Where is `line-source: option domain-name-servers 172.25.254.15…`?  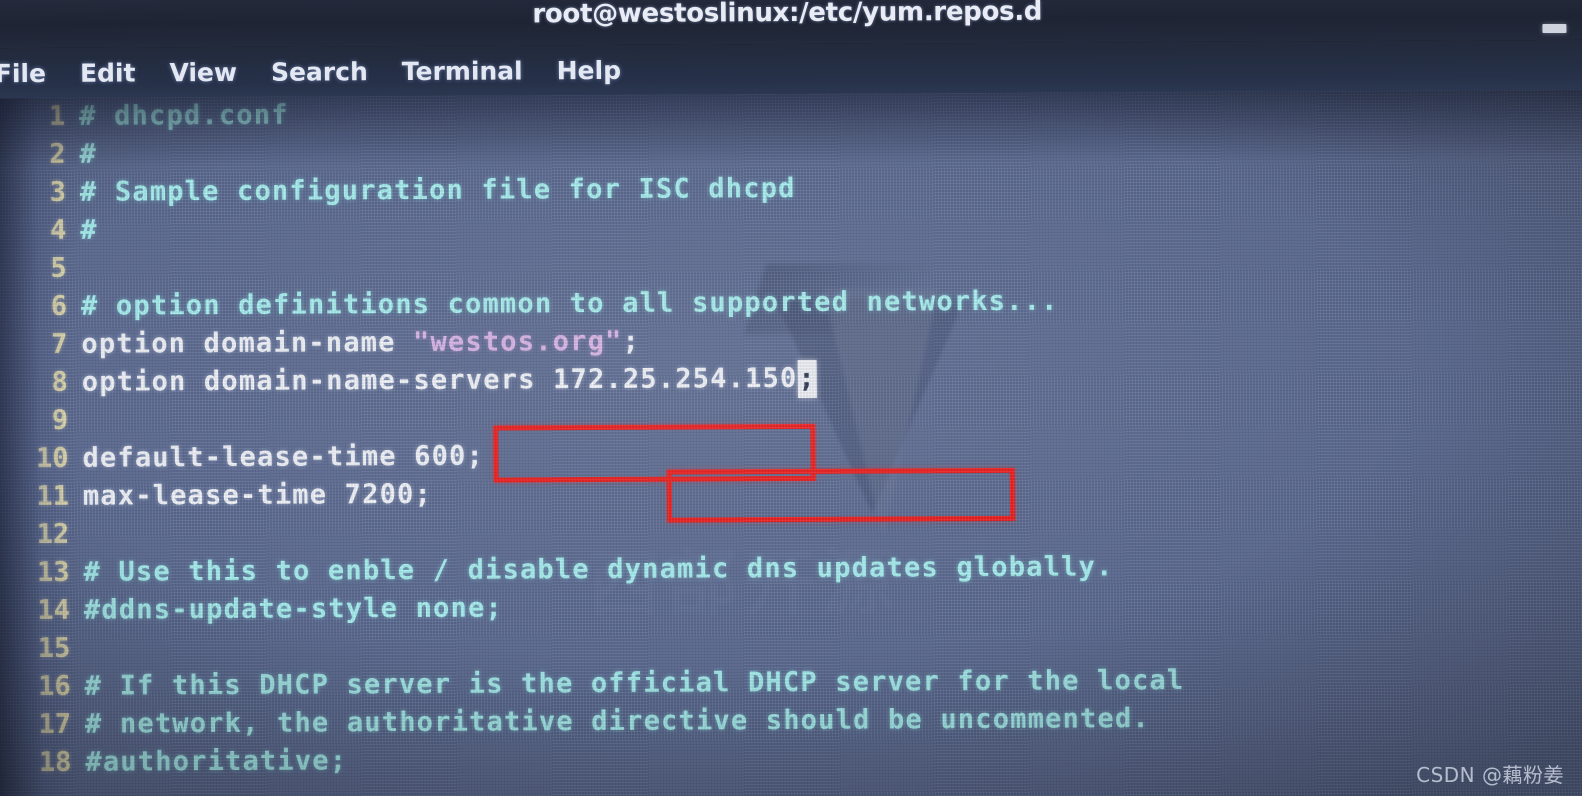
line-source: option domain-name-servers 172.25.254.15… is located at coordinates (449, 380).